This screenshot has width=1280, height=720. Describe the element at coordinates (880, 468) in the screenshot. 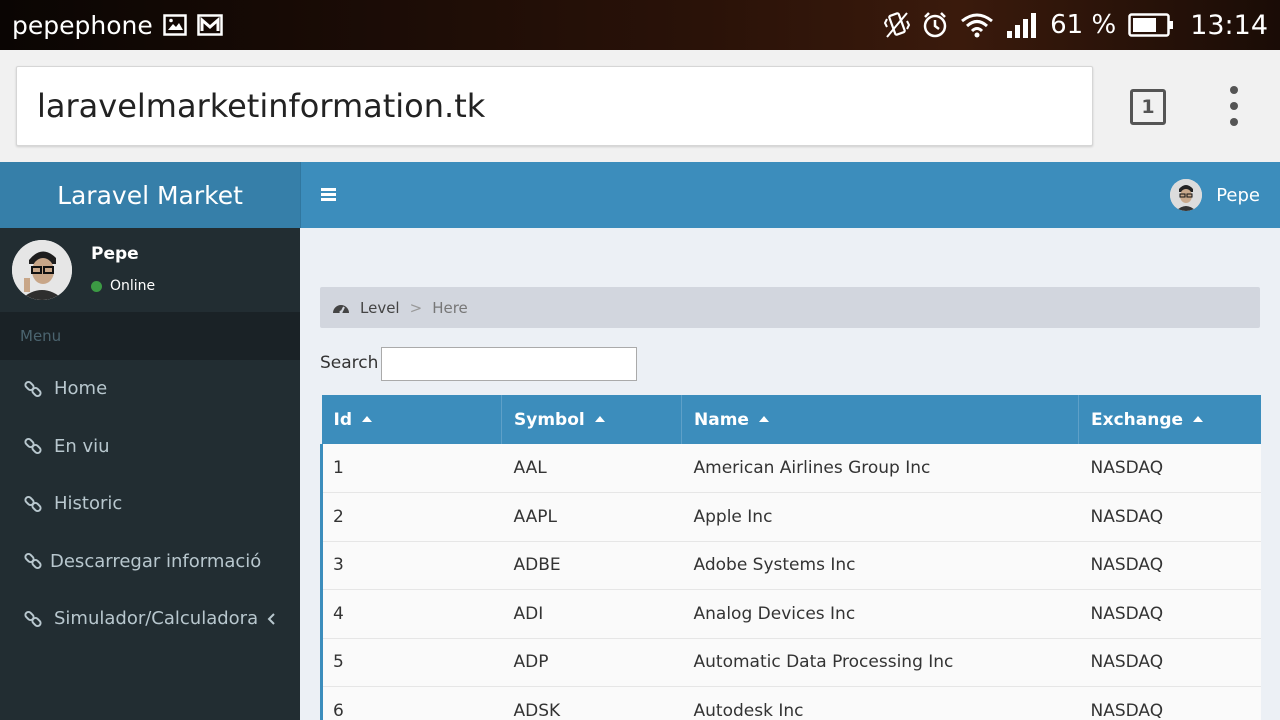

I see `cell-name: American Airlines Group Inc` at that location.